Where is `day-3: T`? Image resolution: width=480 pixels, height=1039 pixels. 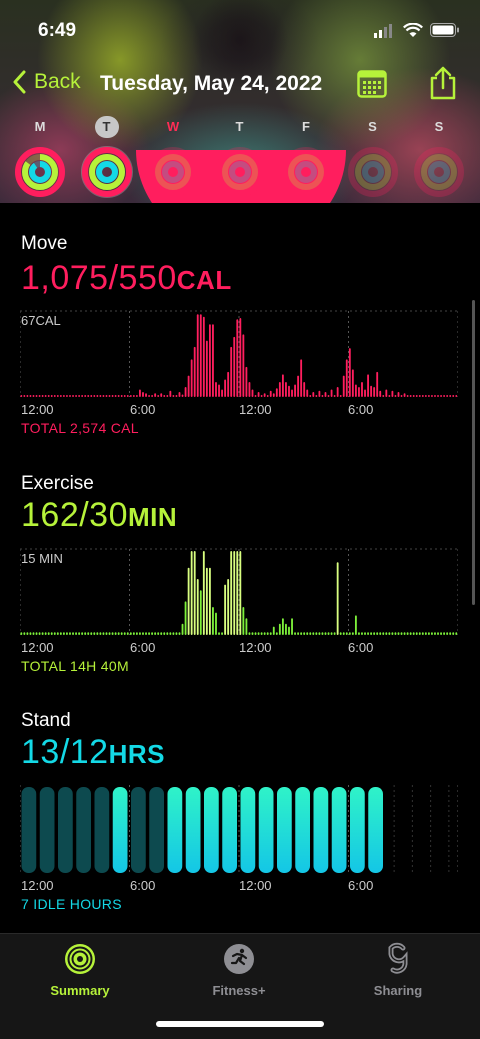
day-3: T is located at coordinates (240, 157).